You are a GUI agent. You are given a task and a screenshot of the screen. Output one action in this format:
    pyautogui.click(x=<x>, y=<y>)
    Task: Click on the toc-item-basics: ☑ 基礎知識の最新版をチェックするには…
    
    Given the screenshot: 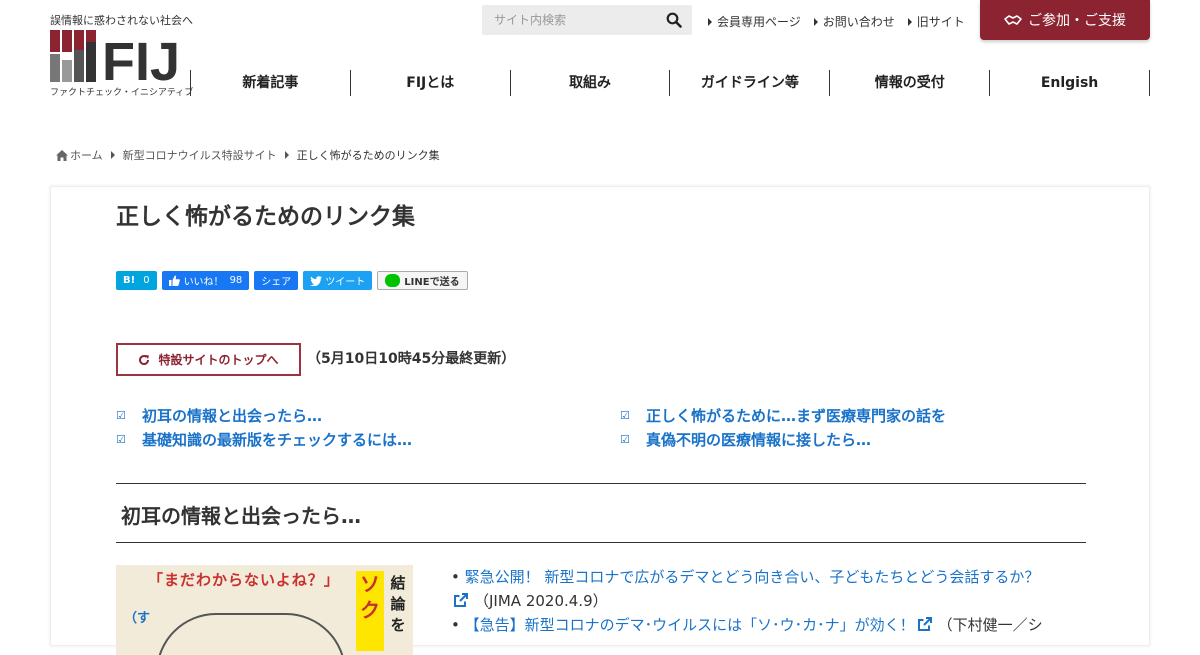 What is the action you would take?
    pyautogui.click(x=264, y=439)
    